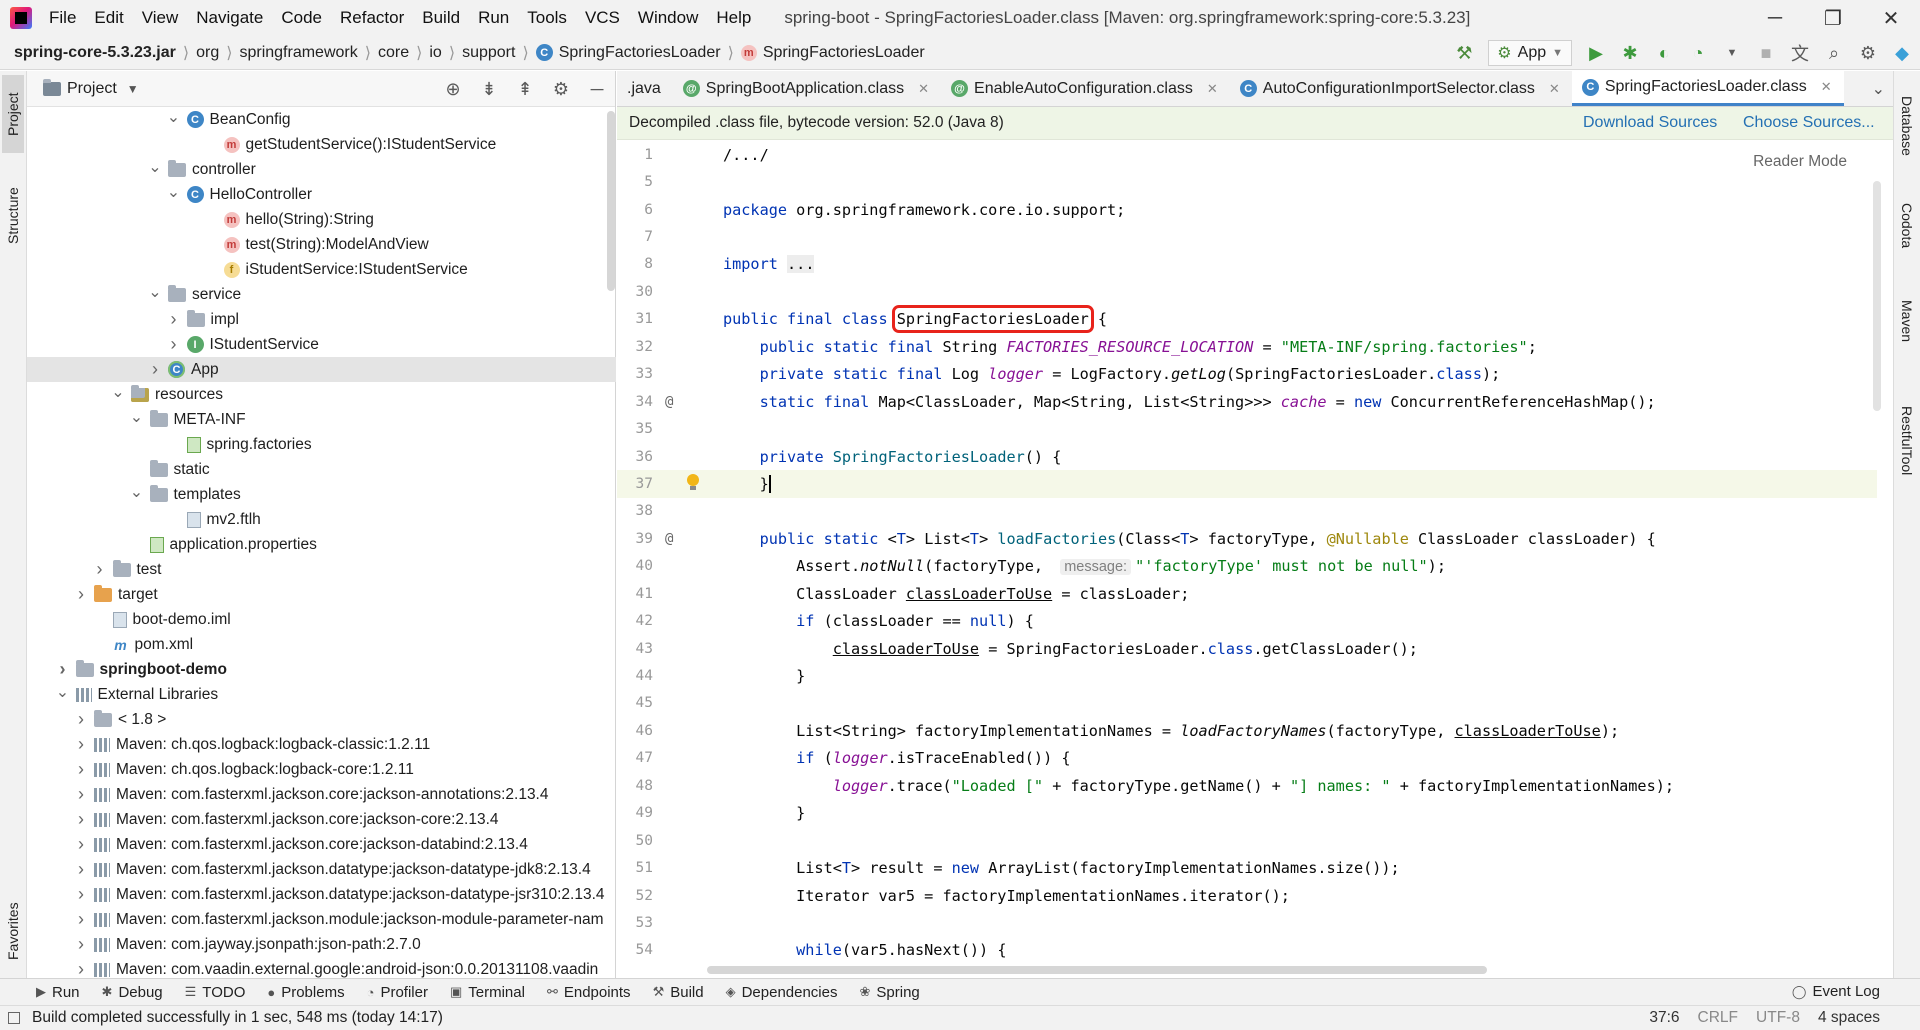 The height and width of the screenshot is (1030, 1920). I want to click on more-run-chevron-icon: ▼, so click(1732, 53).